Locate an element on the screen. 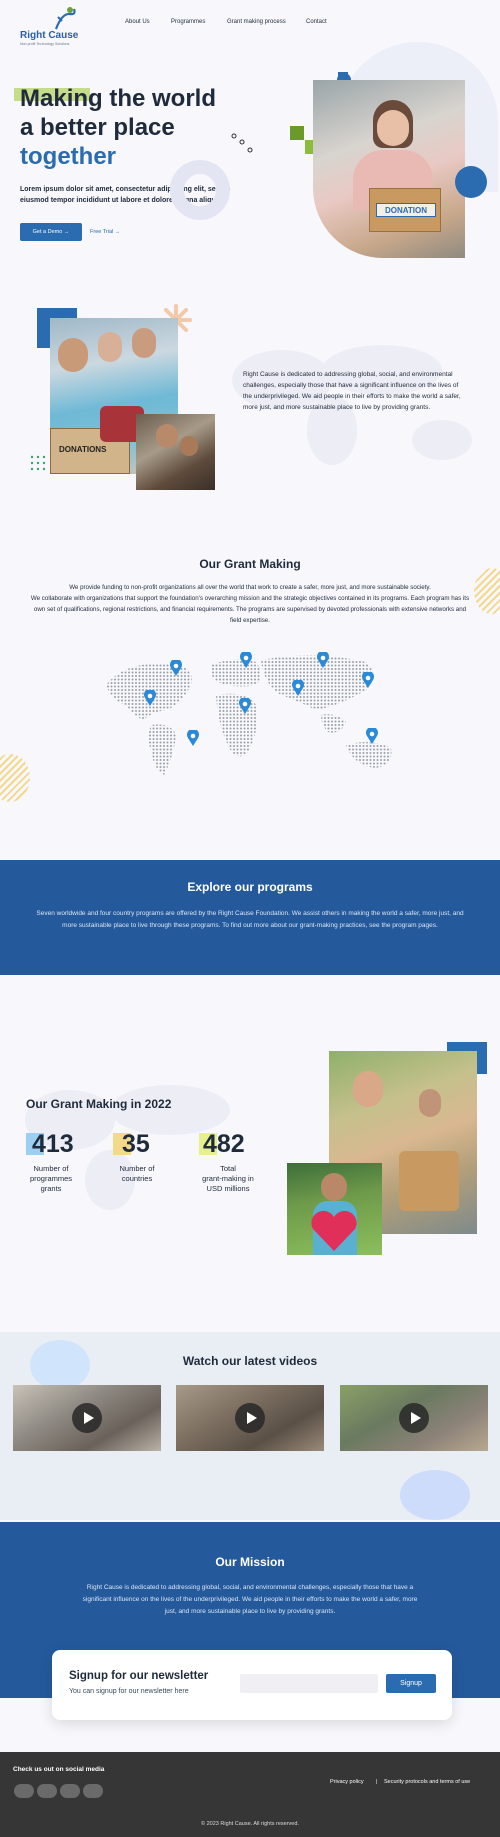  heart-icon is located at coordinates (334, 1230).